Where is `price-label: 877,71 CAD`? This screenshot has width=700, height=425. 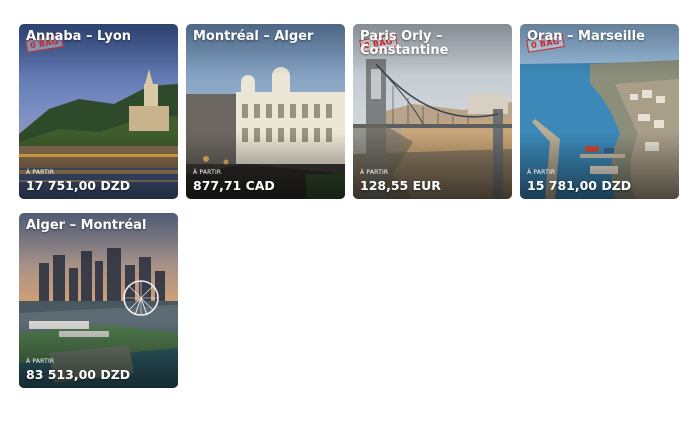 price-label: 877,71 CAD is located at coordinates (234, 185).